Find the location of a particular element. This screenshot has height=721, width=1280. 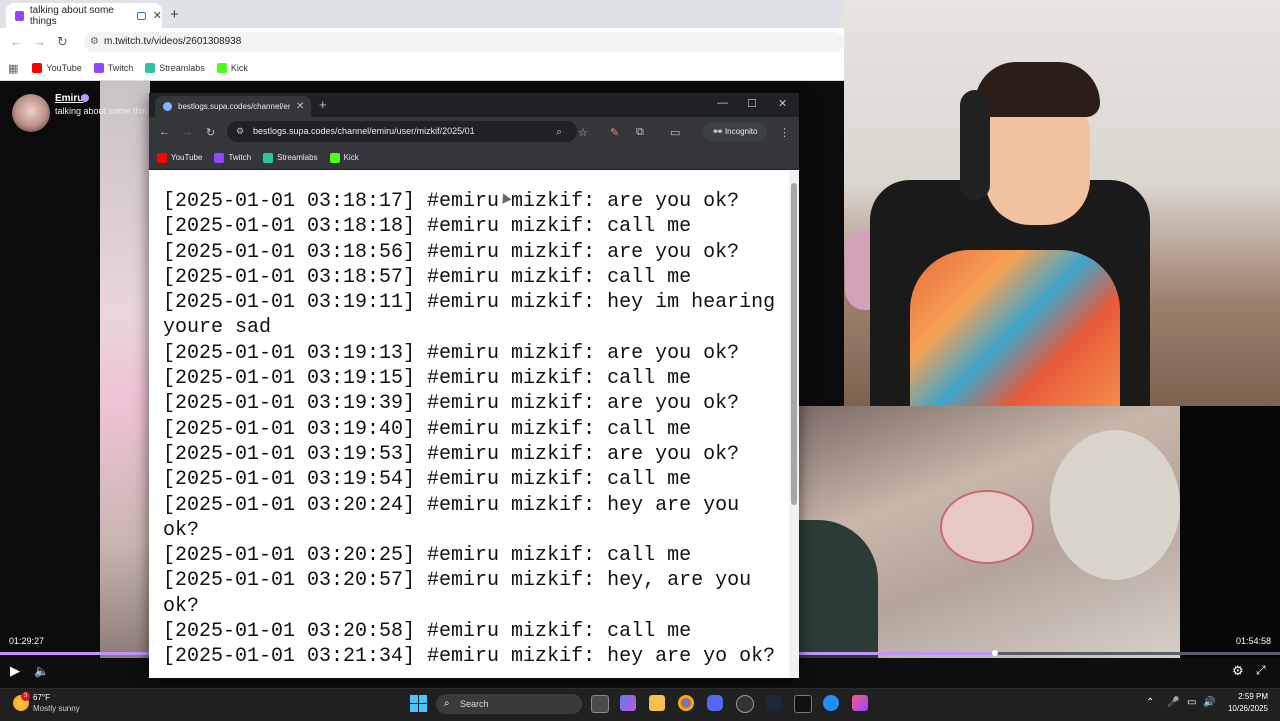

video-letterbox is located at coordinates (1230, 532).